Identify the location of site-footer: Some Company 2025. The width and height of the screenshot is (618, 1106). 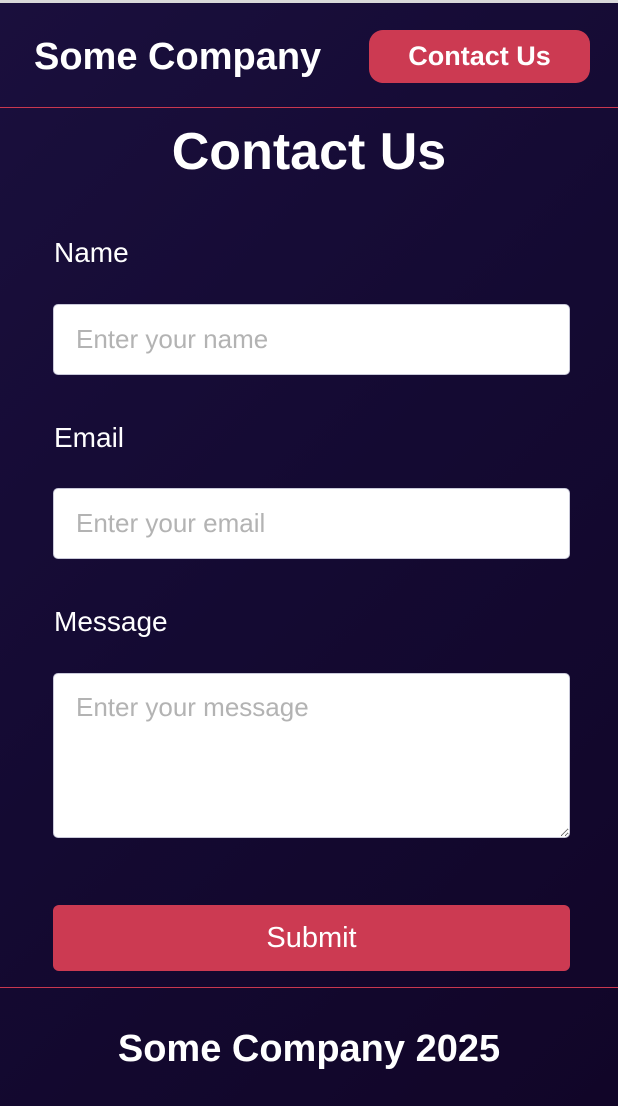
(309, 1046).